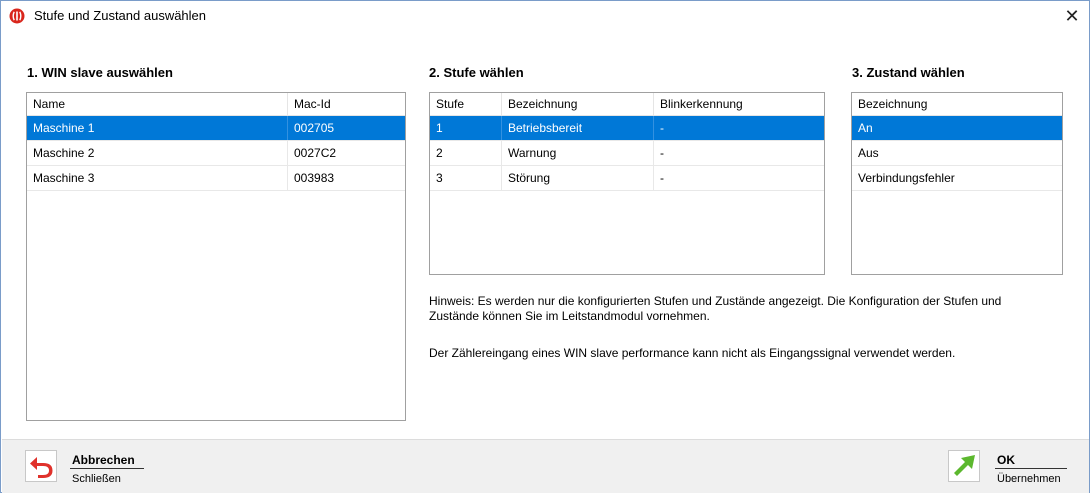  I want to click on zustand-list: Bezeichnung An Aus Verbindungsfehler, so click(957, 183).